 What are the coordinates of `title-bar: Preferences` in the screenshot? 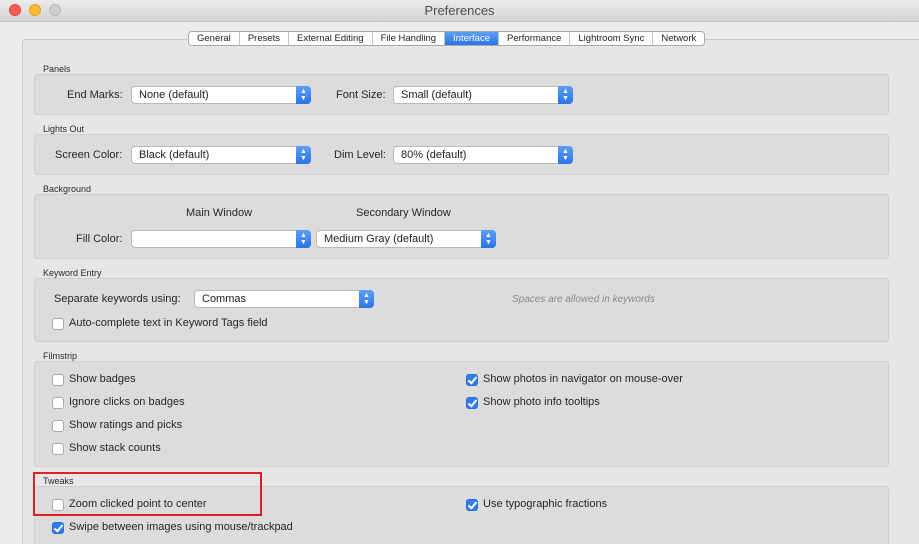 It's located at (459, 11).